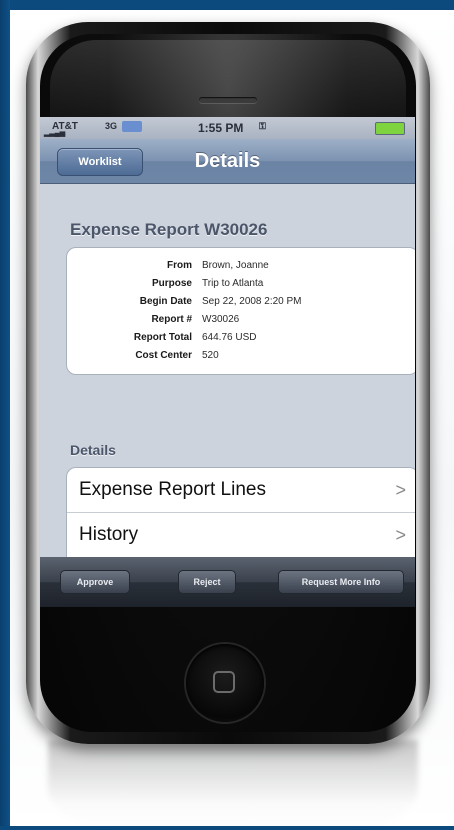 This screenshot has width=454, height=830. I want to click on list-item-expense-report-lines: Expense Report Lines >, so click(241, 490).